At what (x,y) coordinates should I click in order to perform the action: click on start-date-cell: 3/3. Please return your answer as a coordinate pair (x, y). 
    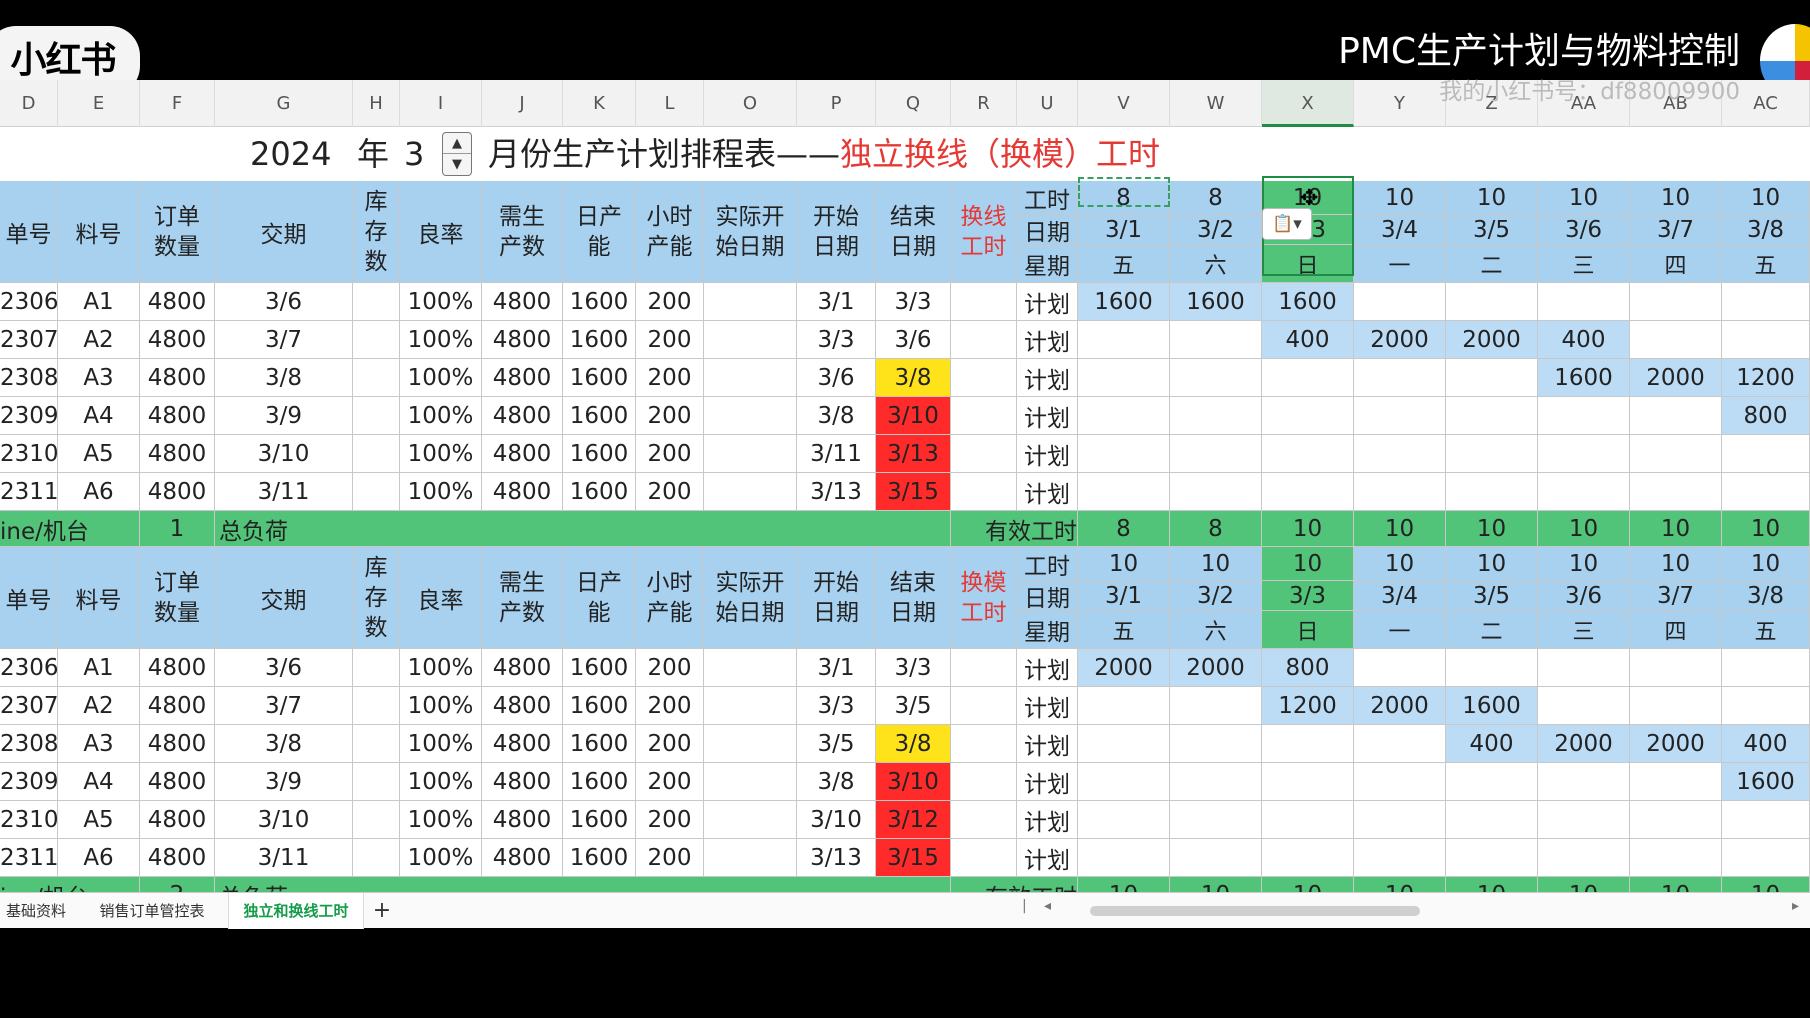
    Looking at the image, I should click on (836, 706).